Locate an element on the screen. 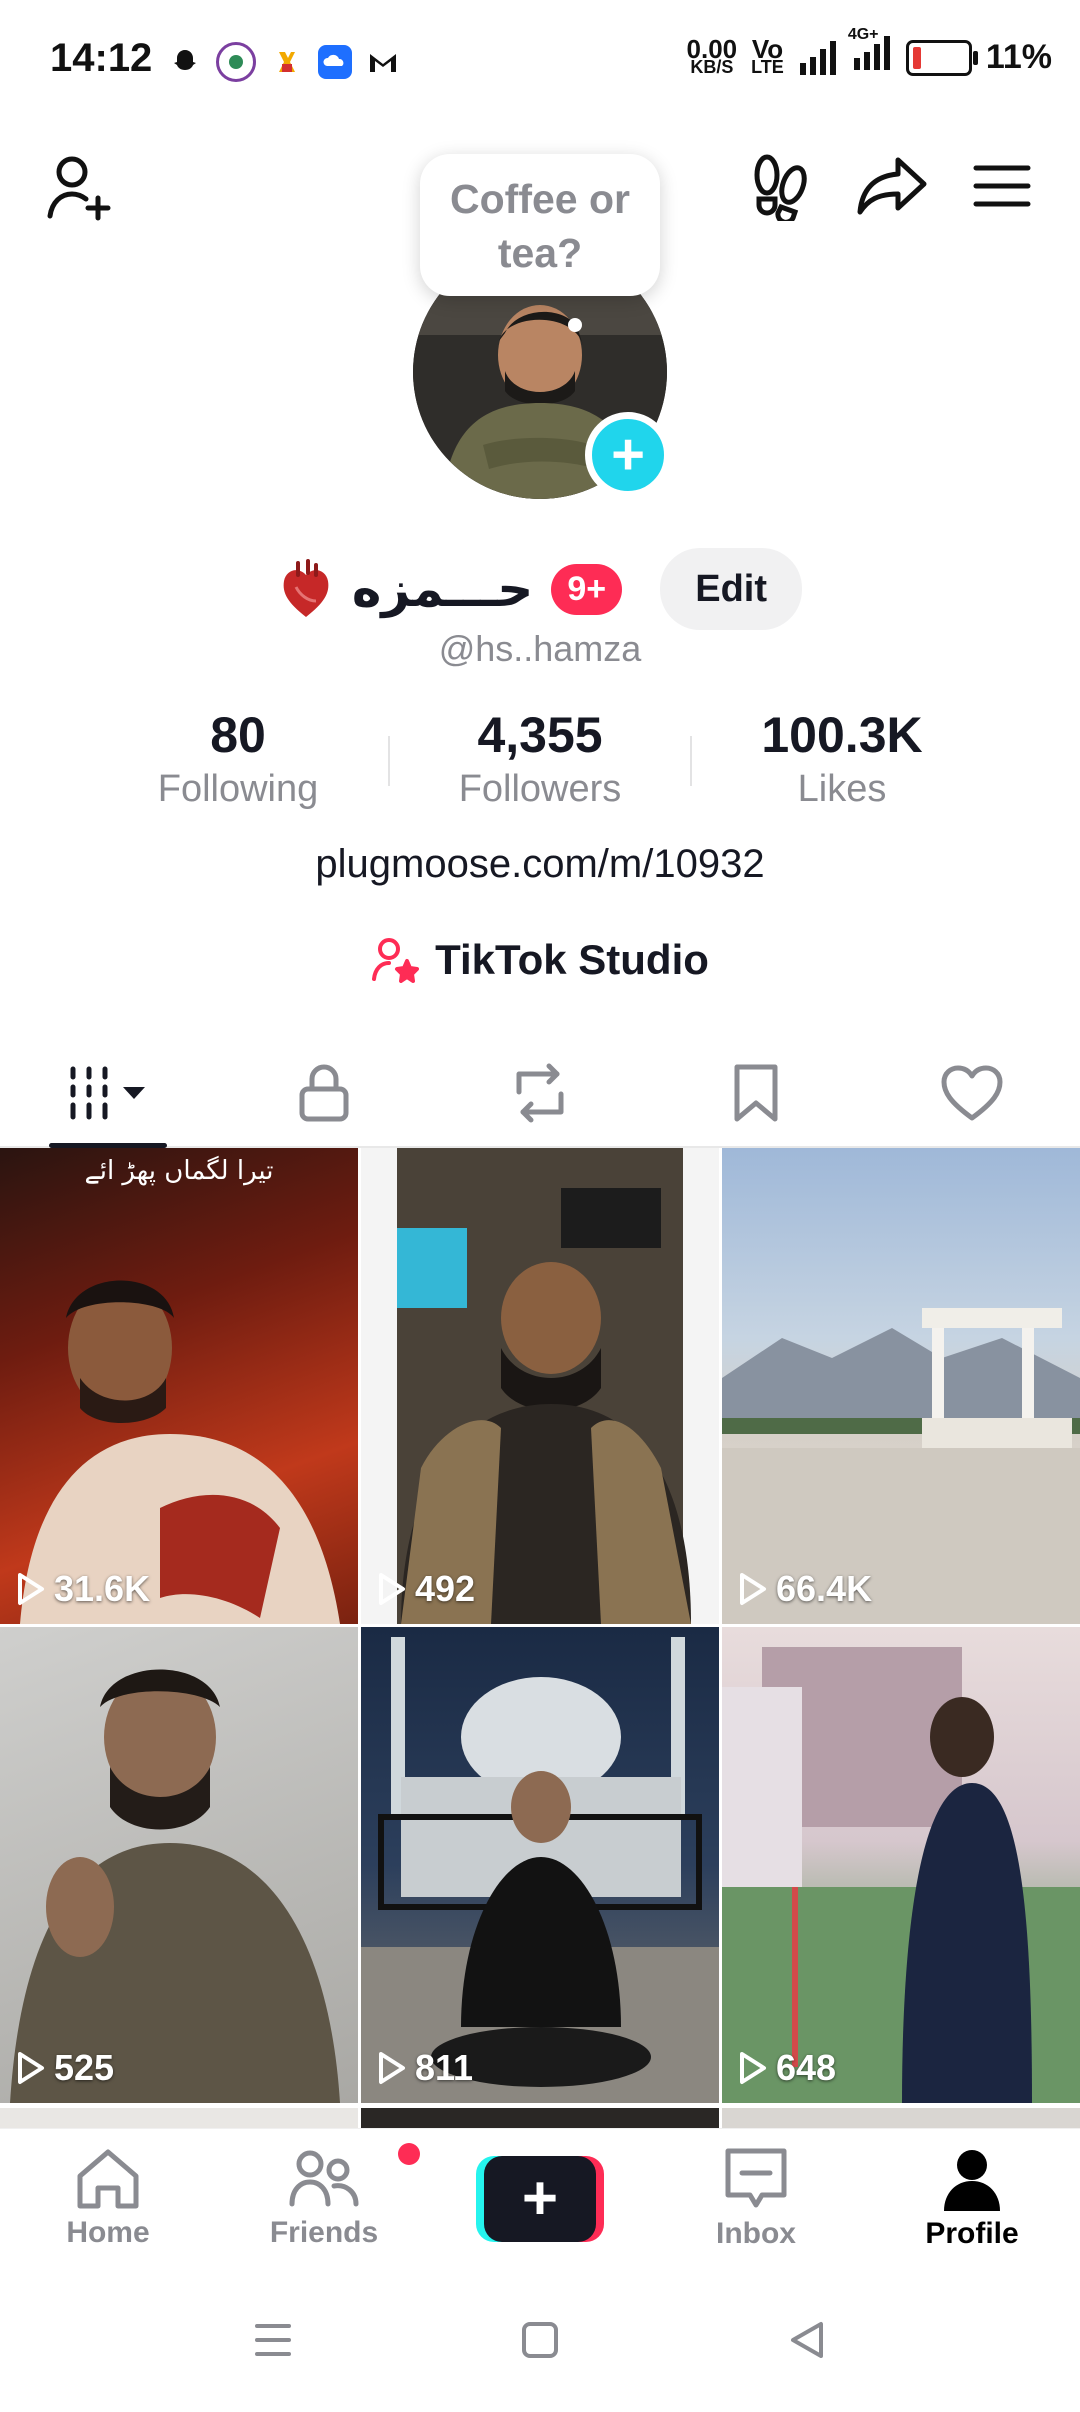 This screenshot has height=2412, width=1080. nav-create: + is located at coordinates (540, 2199).